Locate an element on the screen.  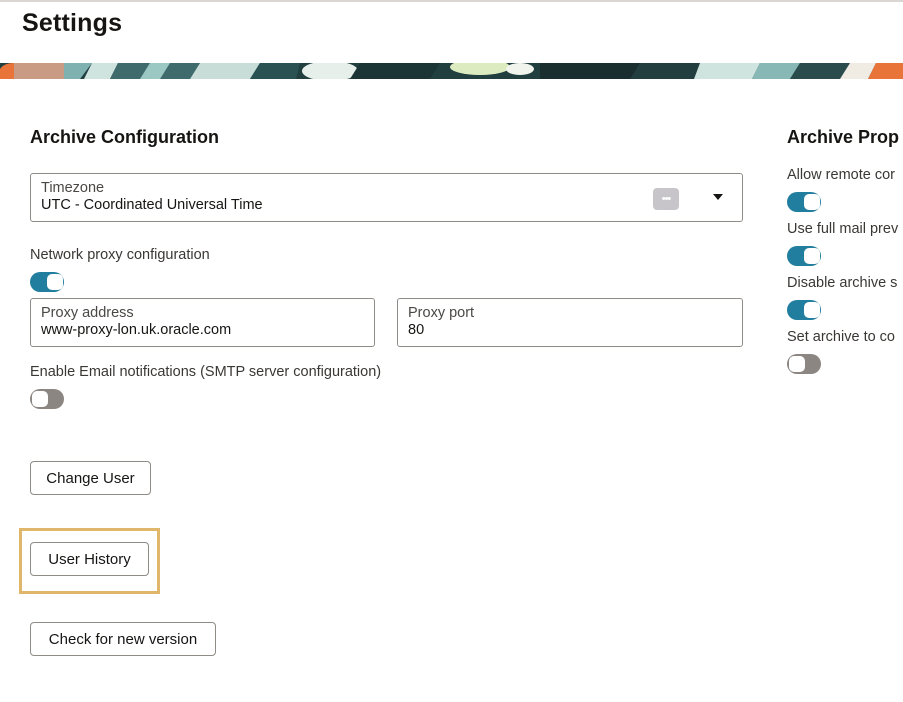
allow-remote-label: Allow remote cor is located at coordinates (841, 175).